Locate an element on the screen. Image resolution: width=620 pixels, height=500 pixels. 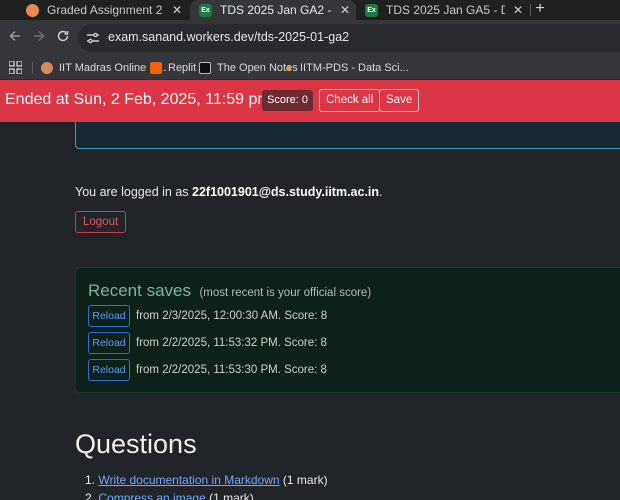
tab-tds-ga5: Ex TDS 2025 Jan GA5 - Data Prepar ✕ is located at coordinates (445, 10).